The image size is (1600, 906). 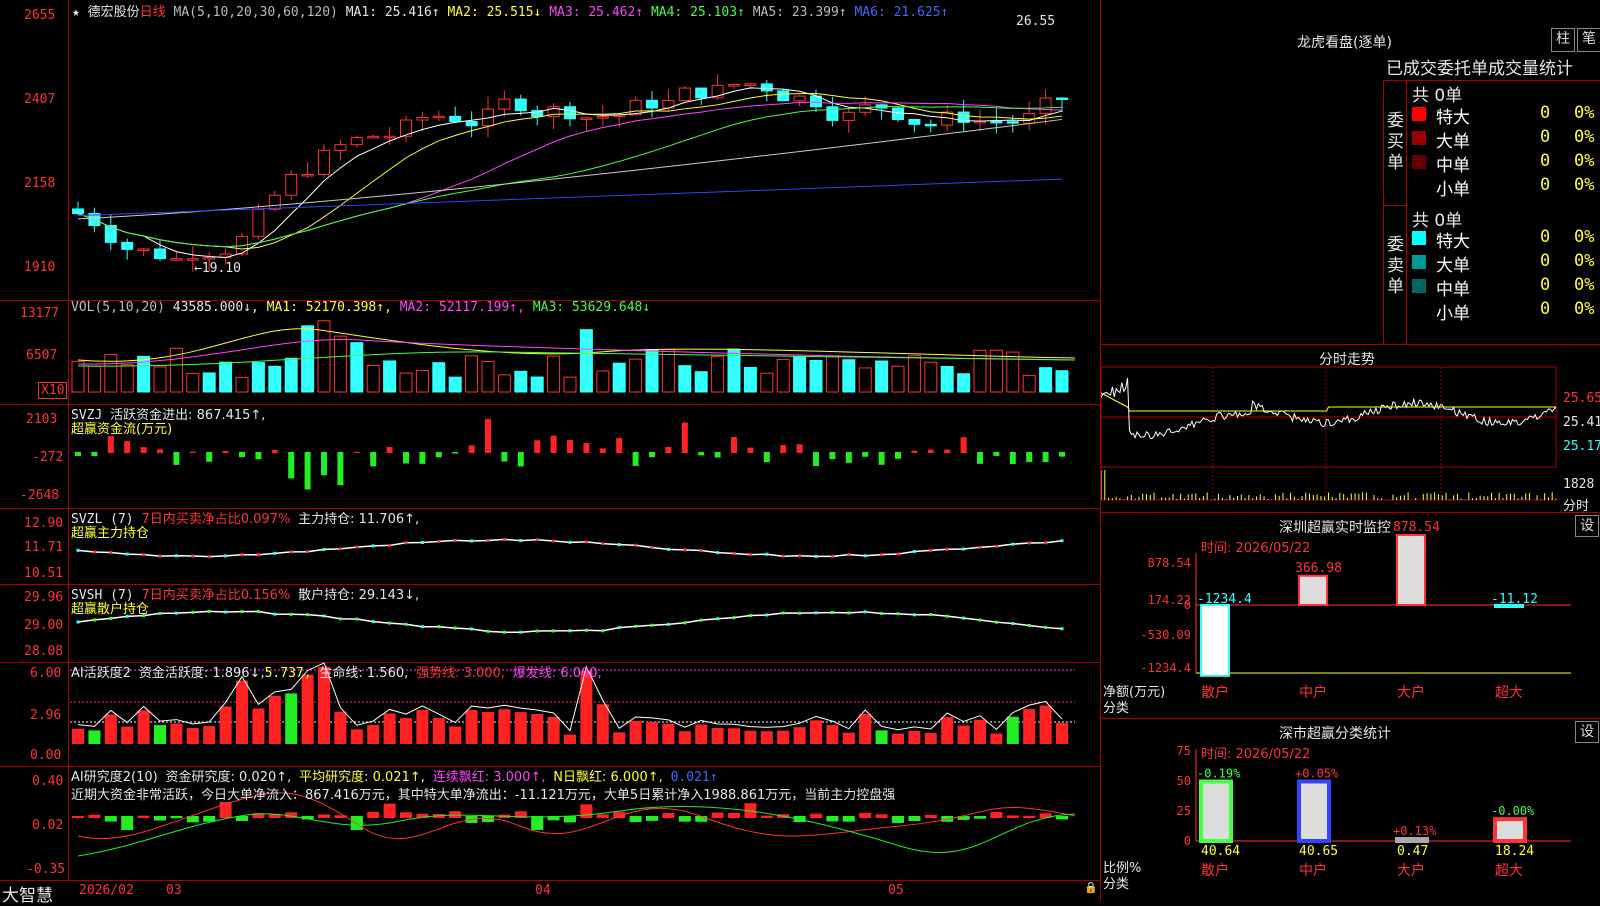 What do you see at coordinates (1091, 887) in the screenshot?
I see `lock-icon: 🔒` at bounding box center [1091, 887].